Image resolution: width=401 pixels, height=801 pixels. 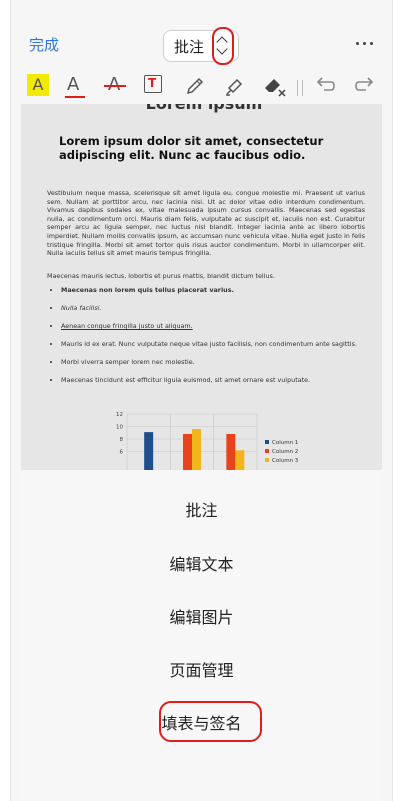 What do you see at coordinates (201, 616) in the screenshot?
I see `menu-item-edit-image: 编辑图片` at bounding box center [201, 616].